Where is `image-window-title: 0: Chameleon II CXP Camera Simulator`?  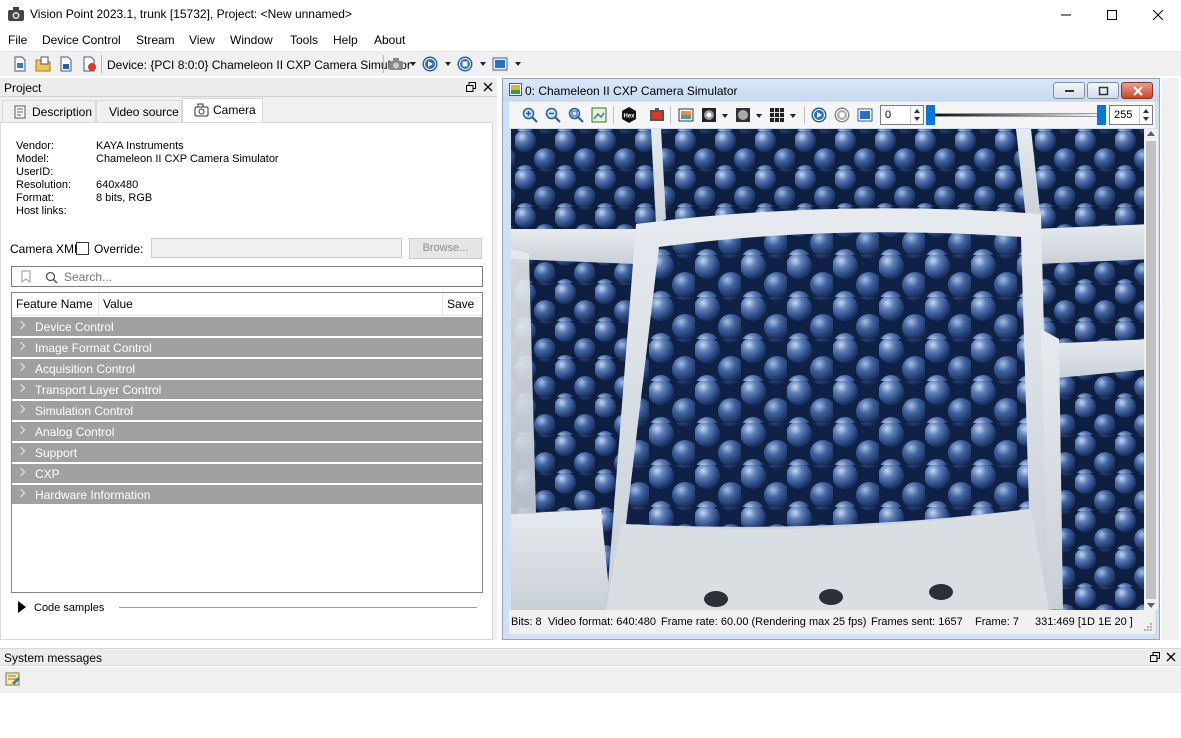
image-window-title: 0: Chameleon II CXP Camera Simulator is located at coordinates (631, 91).